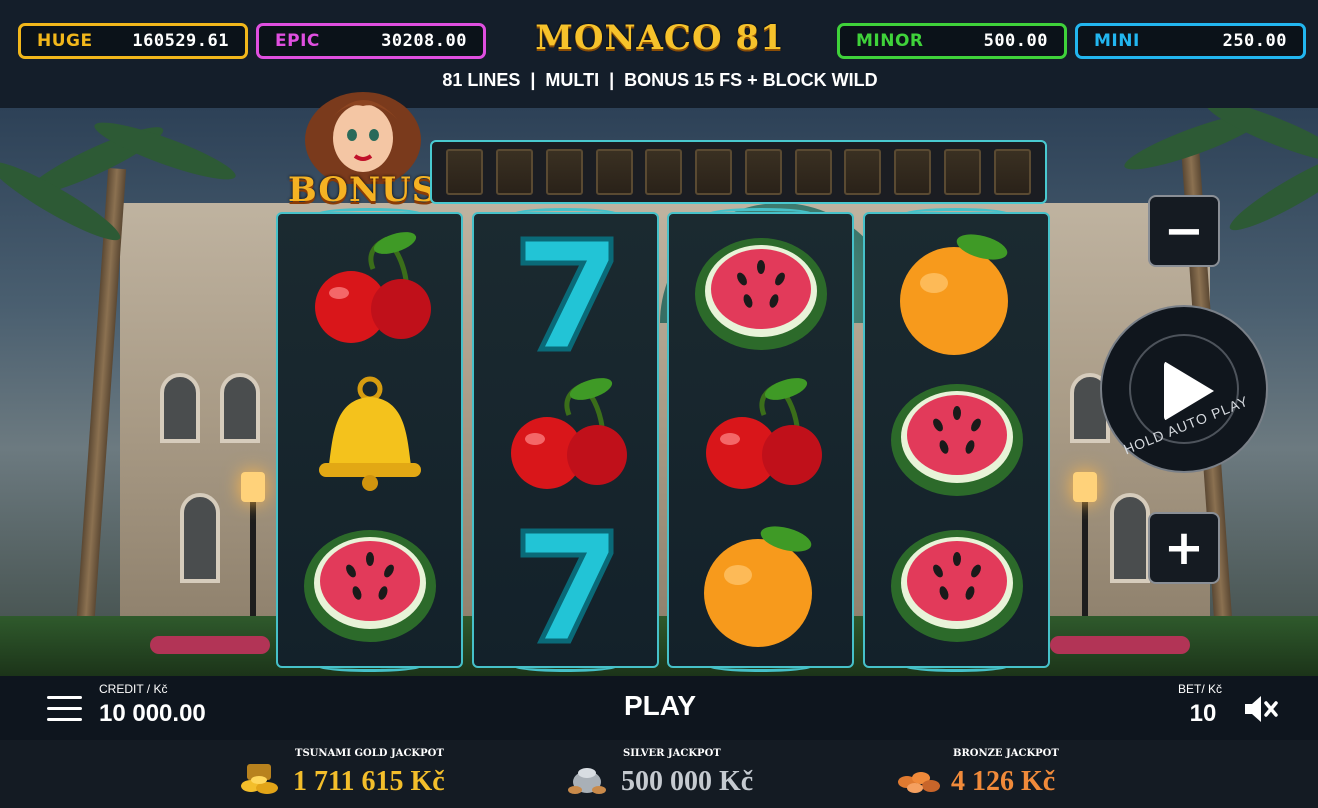 The height and width of the screenshot is (808, 1318). I want to click on jackpot-epic: EPIC 30208.00, so click(371, 41).